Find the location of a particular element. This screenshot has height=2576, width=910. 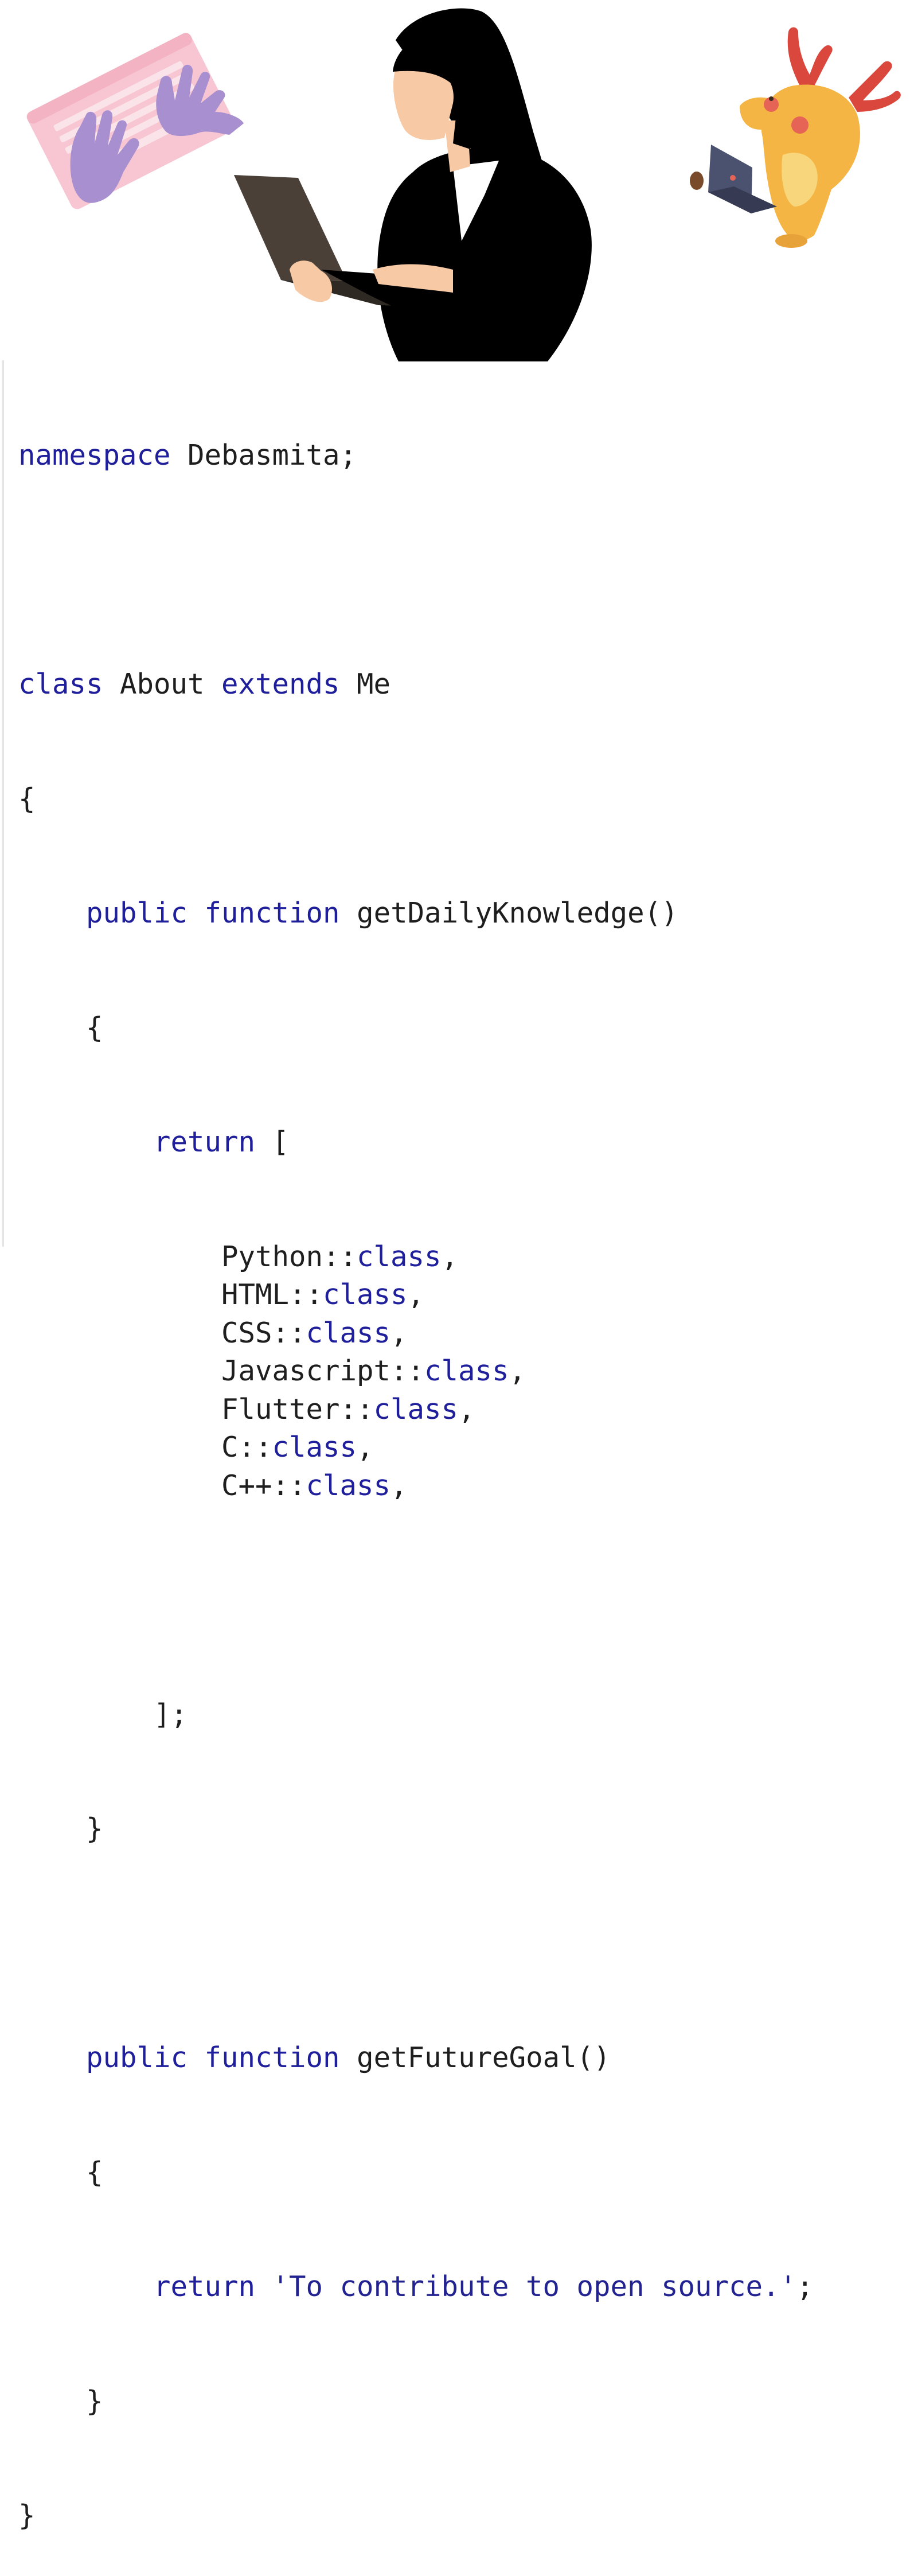

header-illustrations is located at coordinates (464, 184).